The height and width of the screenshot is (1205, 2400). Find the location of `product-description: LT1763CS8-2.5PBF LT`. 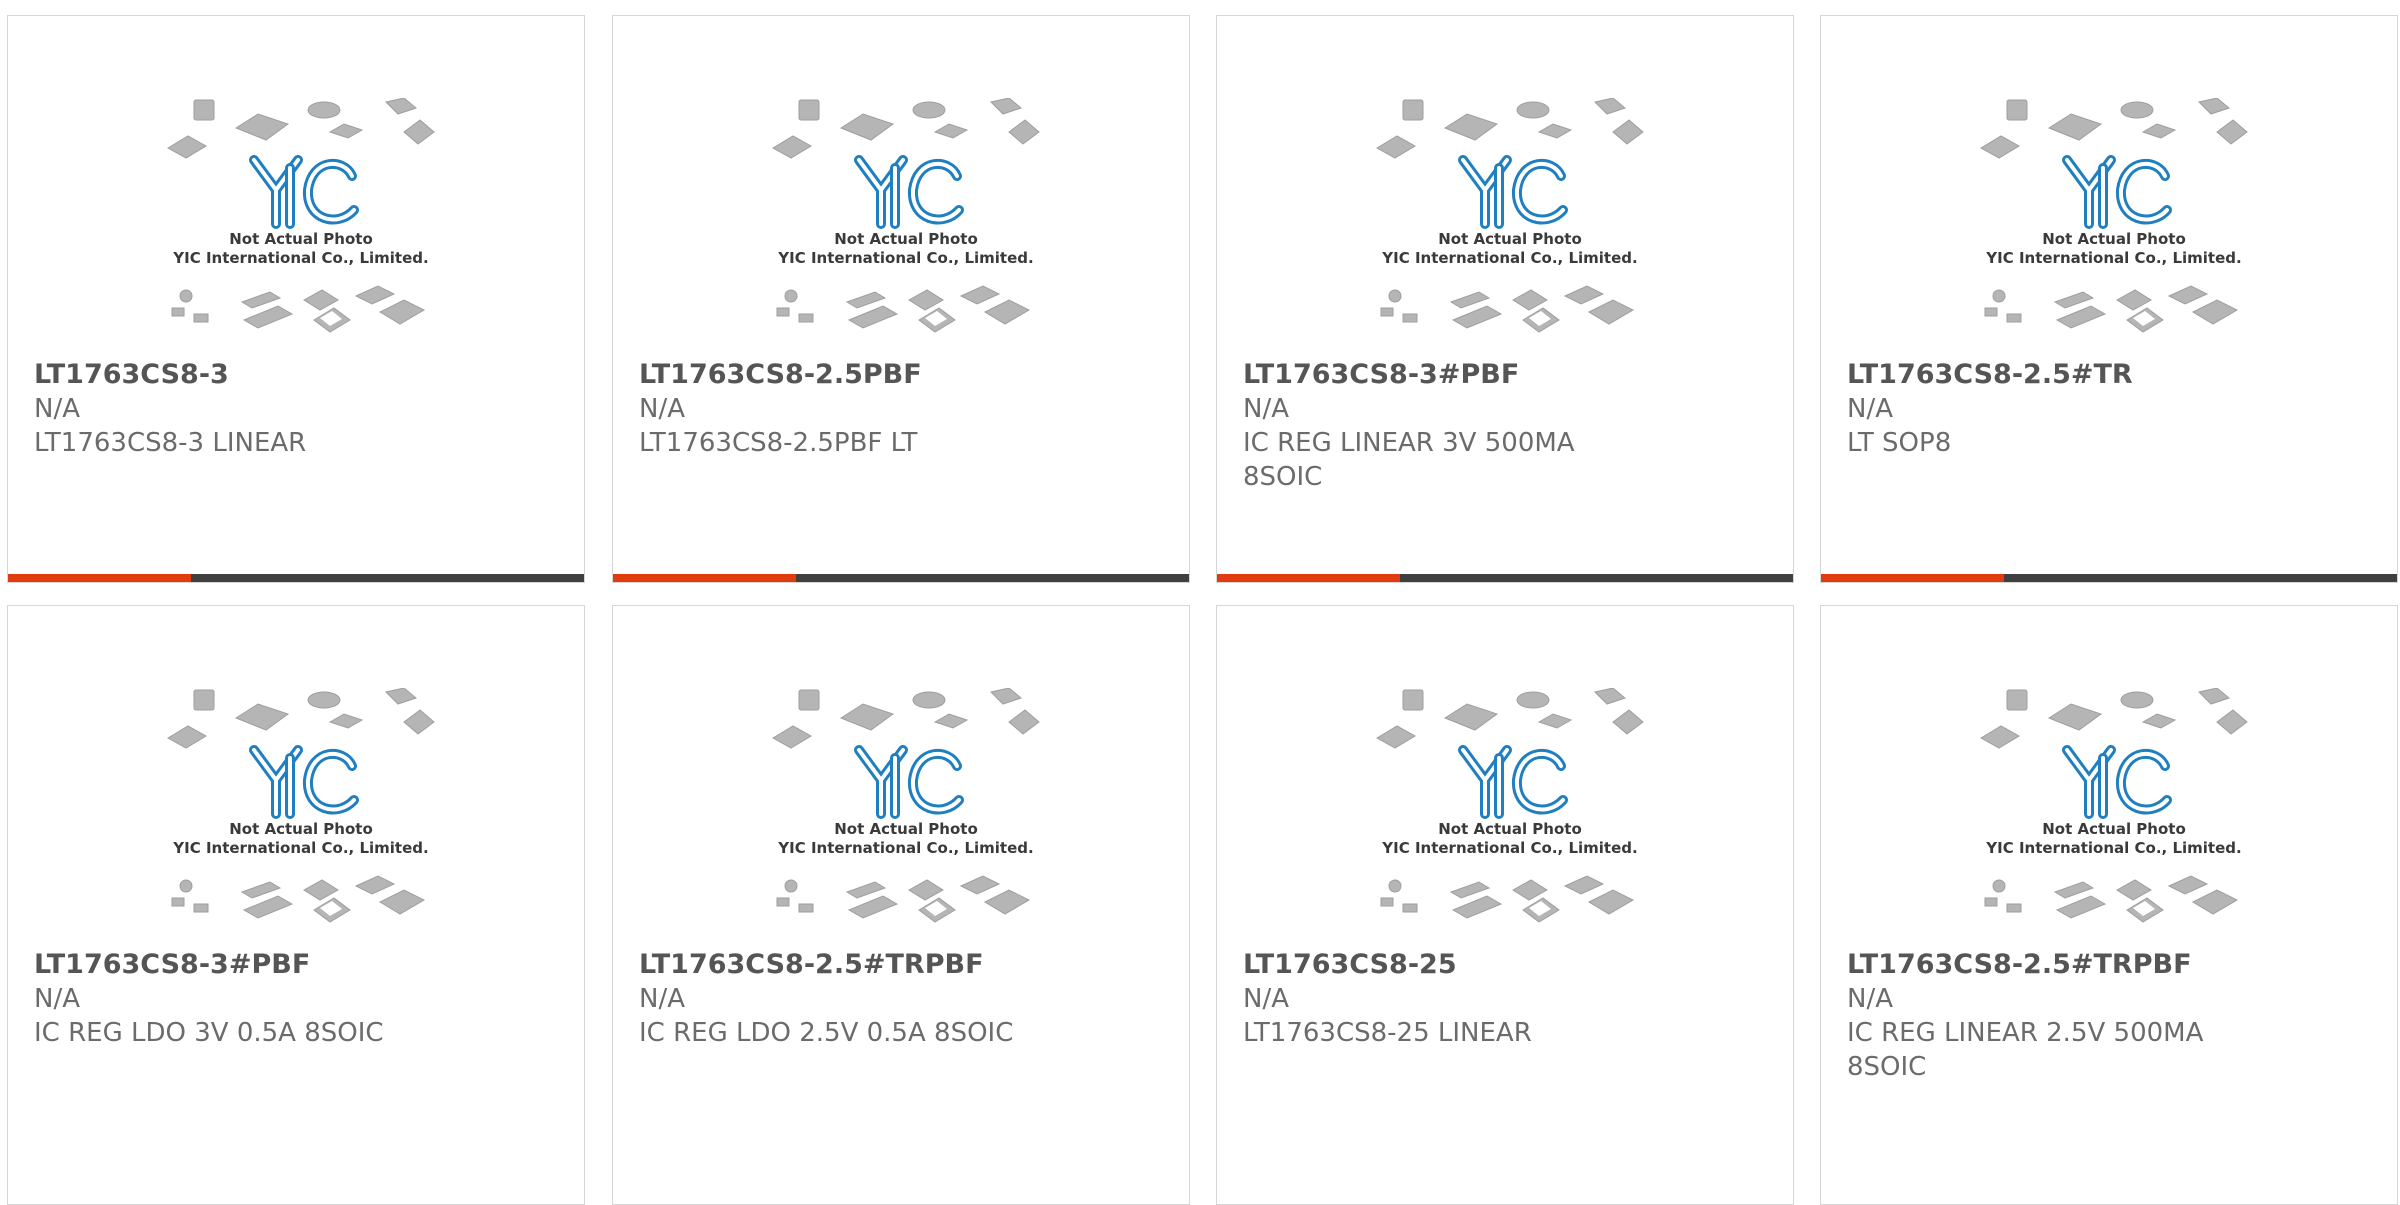

product-description: LT1763CS8-2.5PBF LT is located at coordinates (778, 443).